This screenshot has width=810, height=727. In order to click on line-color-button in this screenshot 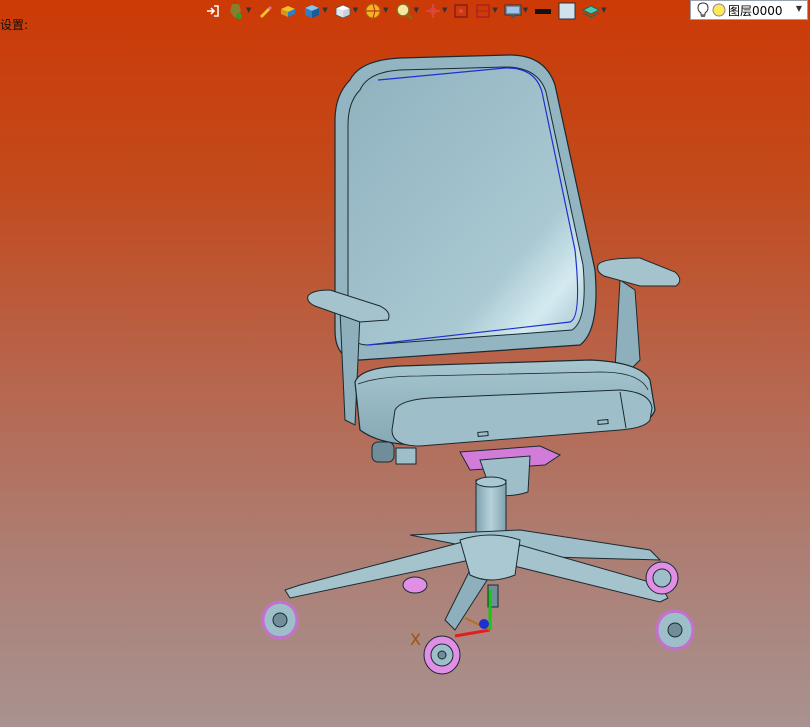, I will do `click(543, 11)`.